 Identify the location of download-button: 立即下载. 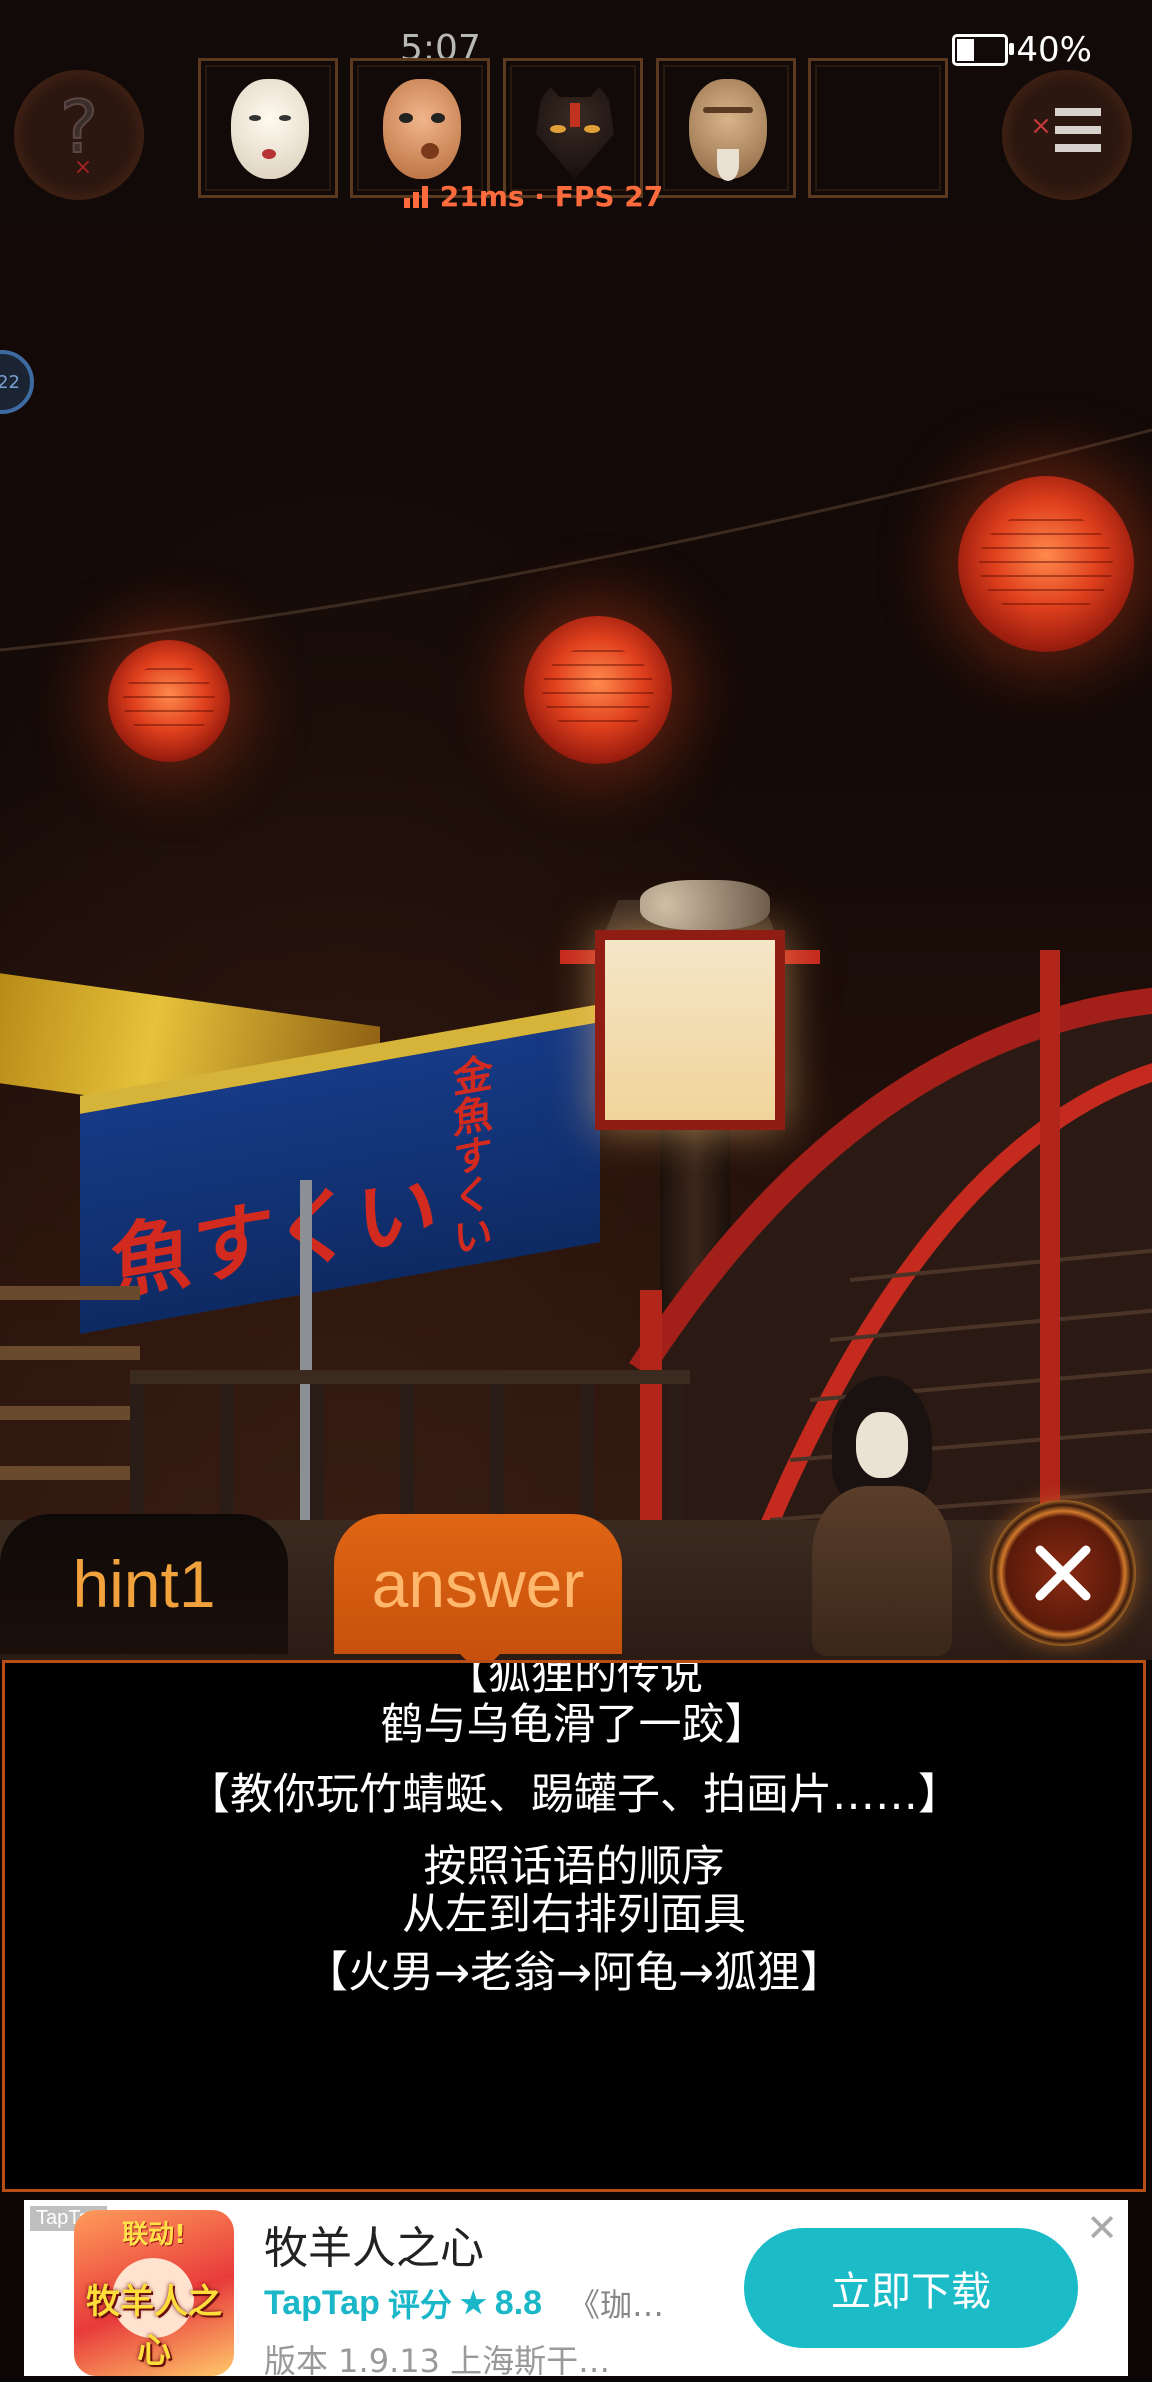
(911, 2288).